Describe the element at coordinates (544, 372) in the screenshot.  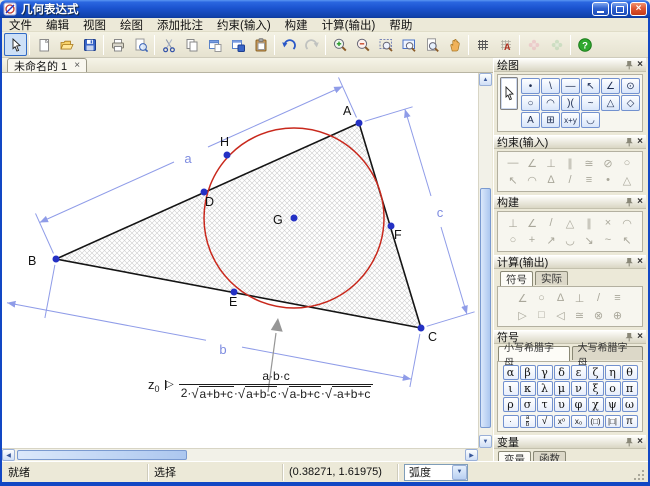
I see `greek-letter-button: γ` at that location.